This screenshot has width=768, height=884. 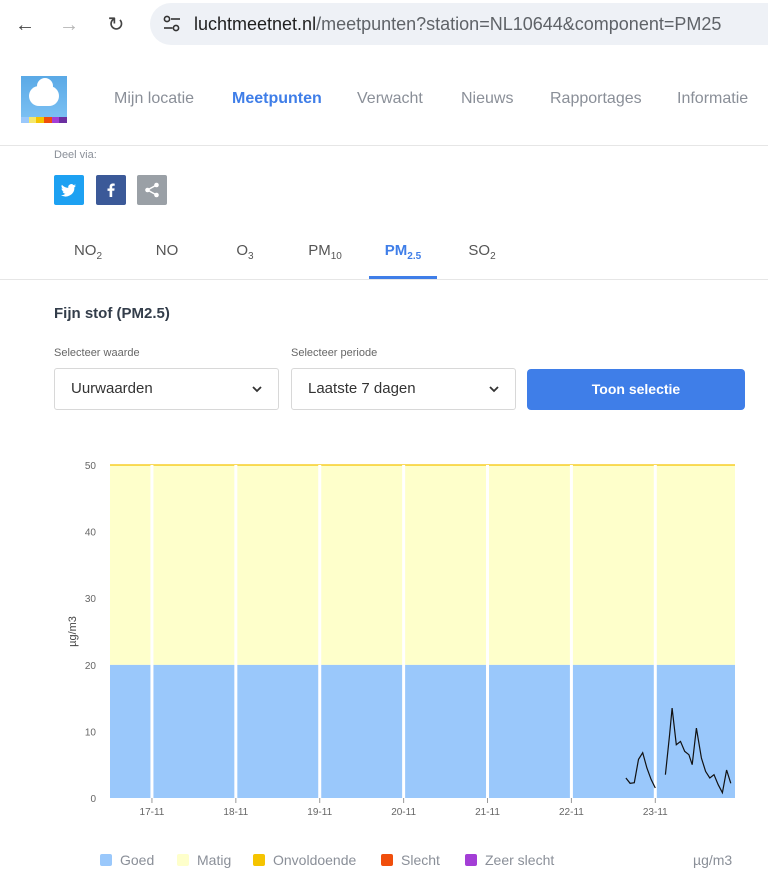 What do you see at coordinates (112, 388) in the screenshot?
I see `value-select-value: Uurwaarden` at bounding box center [112, 388].